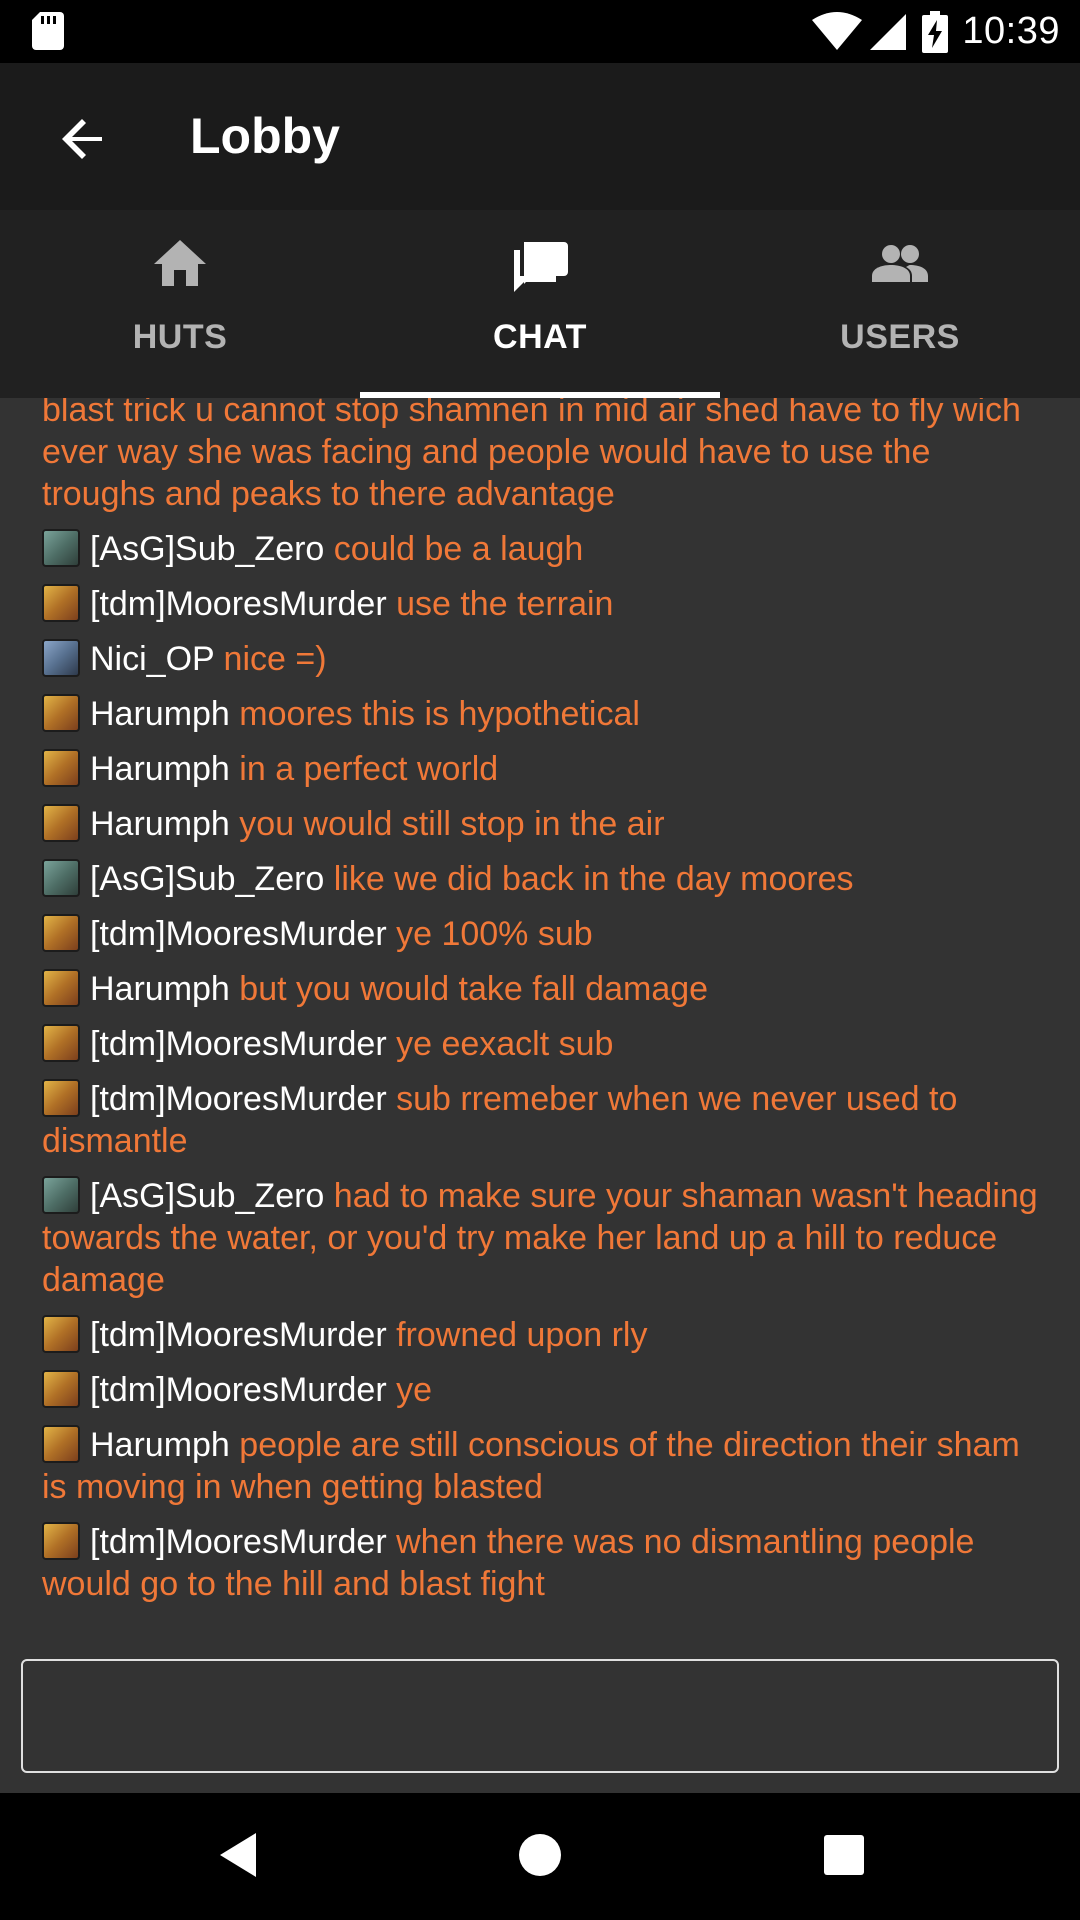 Image resolution: width=1080 pixels, height=1920 pixels. Describe the element at coordinates (593, 879) in the screenshot. I see `message-text: like we did back in the day moores` at that location.